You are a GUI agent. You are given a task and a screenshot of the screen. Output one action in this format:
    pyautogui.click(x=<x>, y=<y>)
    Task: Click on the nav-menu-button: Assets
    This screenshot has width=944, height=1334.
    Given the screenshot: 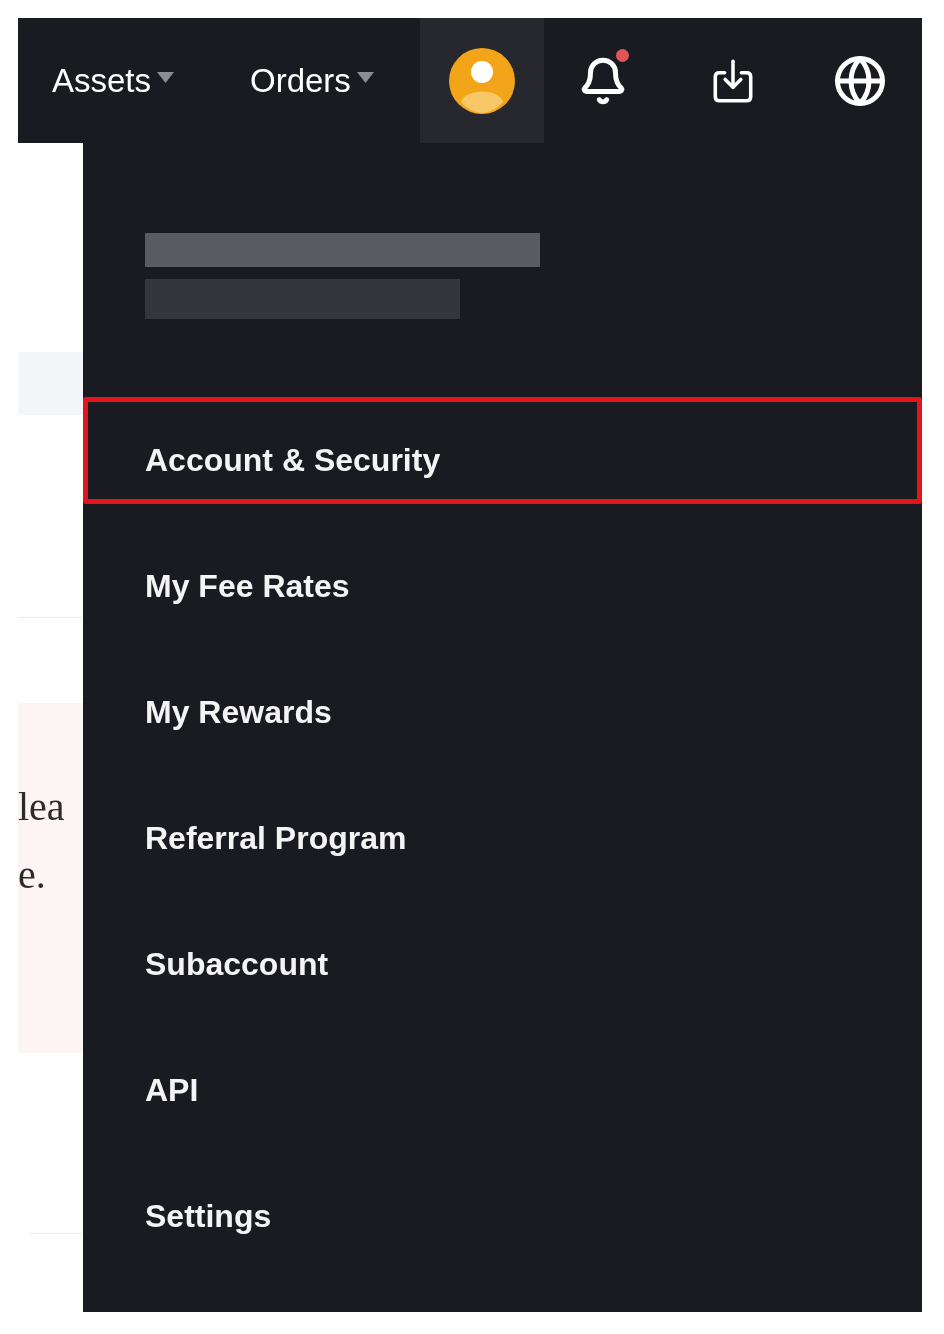 What is the action you would take?
    pyautogui.click(x=118, y=80)
    